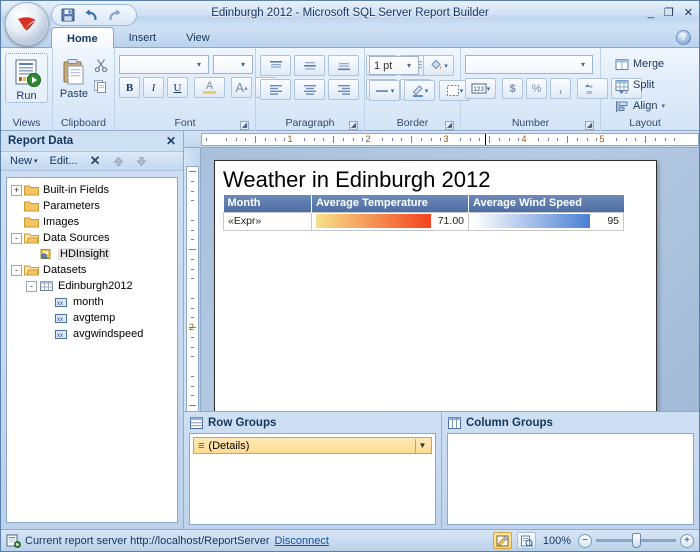 Image resolution: width=700 pixels, height=552 pixels. What do you see at coordinates (669, 13) in the screenshot?
I see `maximize-button: ❐` at bounding box center [669, 13].